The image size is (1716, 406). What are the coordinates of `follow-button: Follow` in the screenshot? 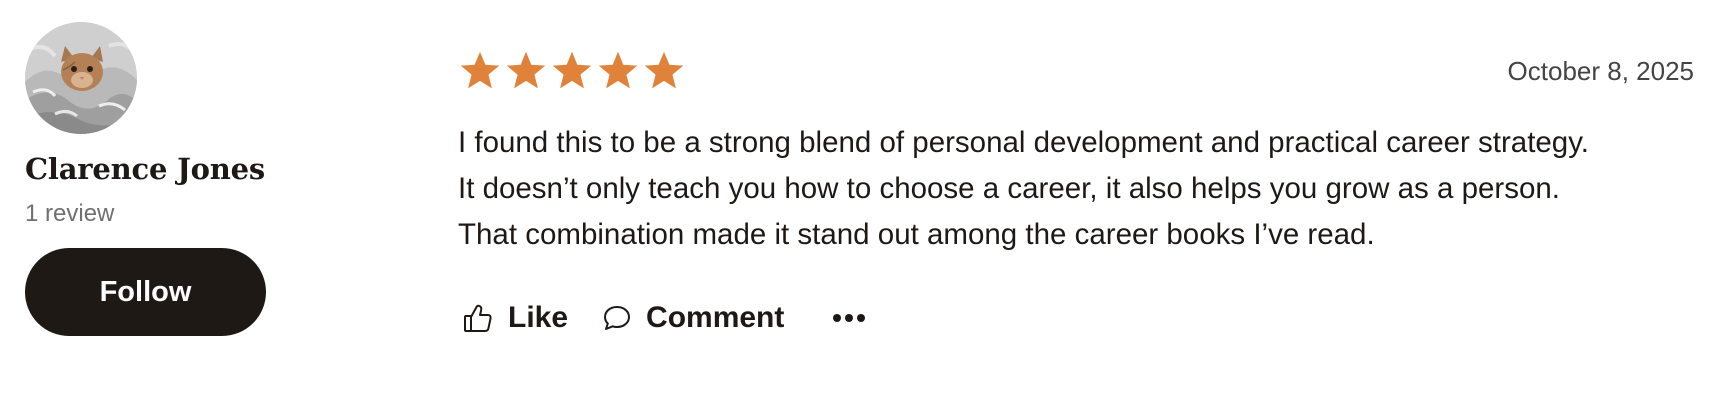 It's located at (145, 292).